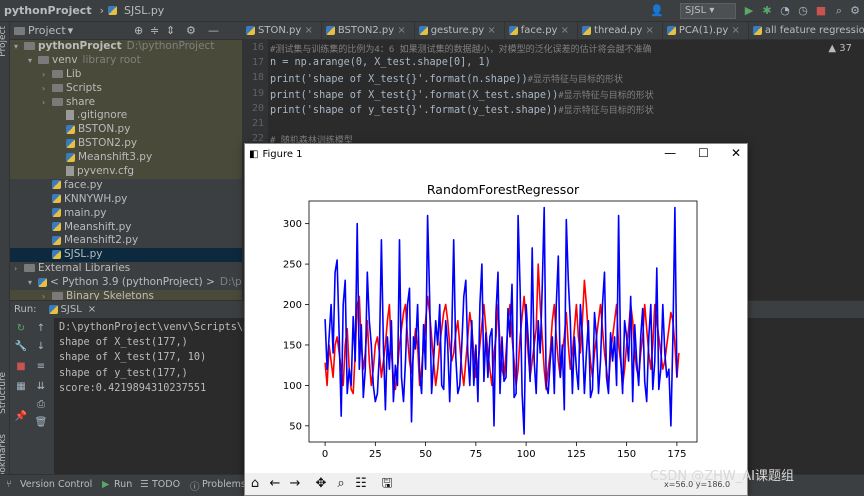  What do you see at coordinates (41, 405) in the screenshot?
I see `print-icon: ⎙` at bounding box center [41, 405].